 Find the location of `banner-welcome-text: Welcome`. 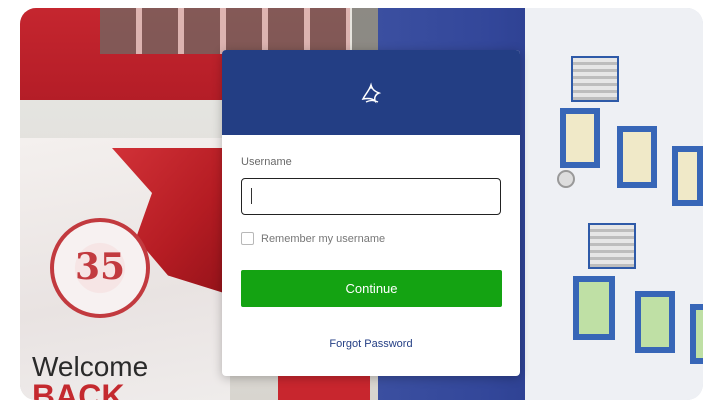

banner-welcome-text: Welcome is located at coordinates (90, 366).